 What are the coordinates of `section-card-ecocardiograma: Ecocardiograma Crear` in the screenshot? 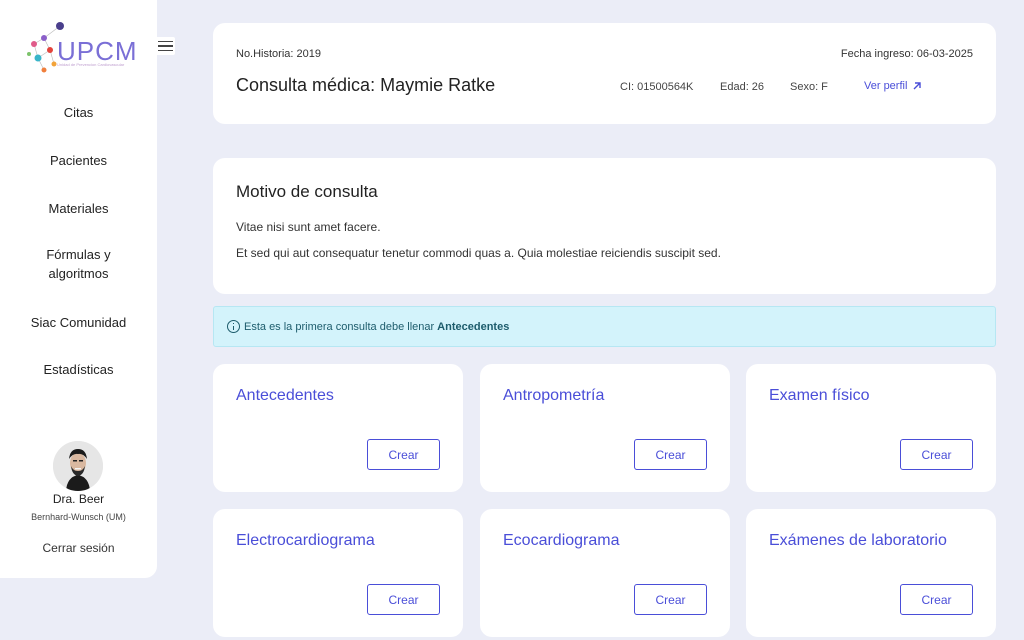 It's located at (605, 573).